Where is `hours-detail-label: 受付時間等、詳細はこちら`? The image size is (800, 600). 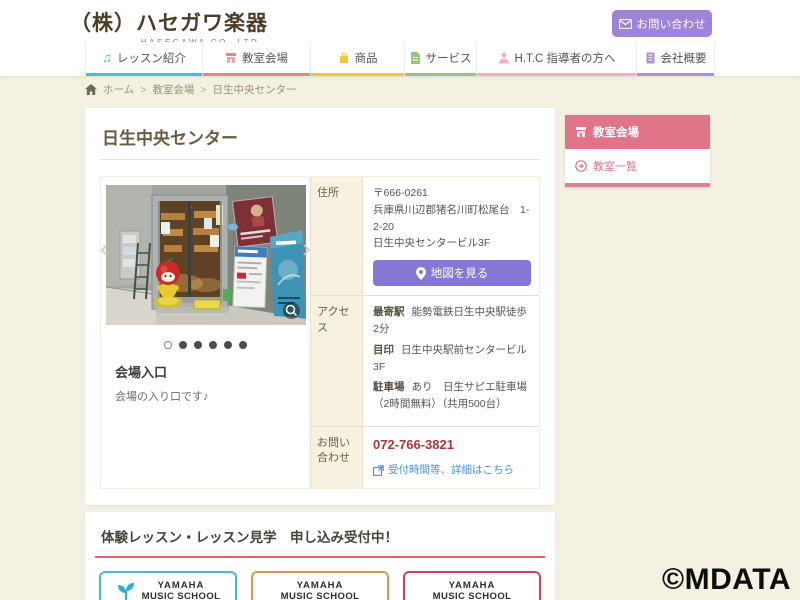
hours-detail-label: 受付時間等、詳細はこちら is located at coordinates (451, 469).